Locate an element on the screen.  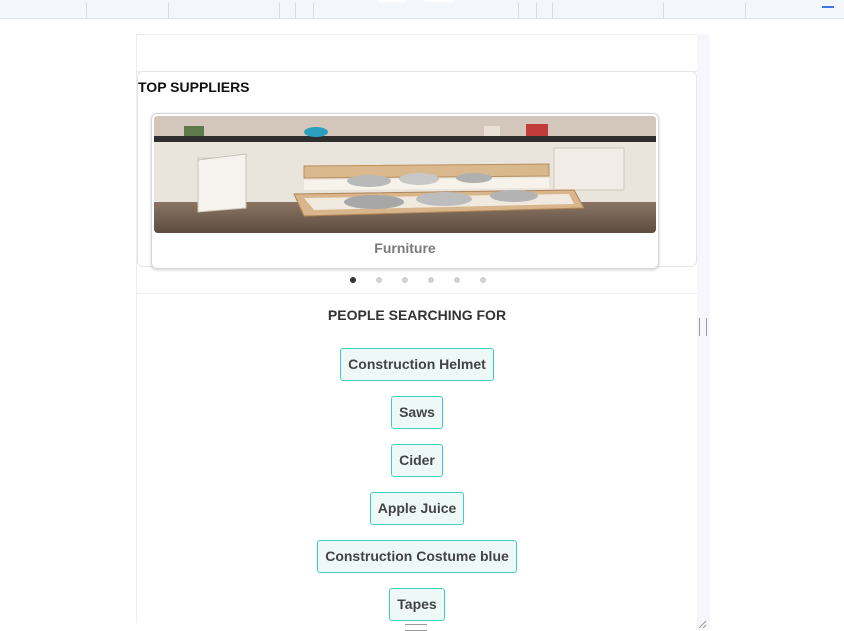
menu-icon is located at coordinates (828, 8).